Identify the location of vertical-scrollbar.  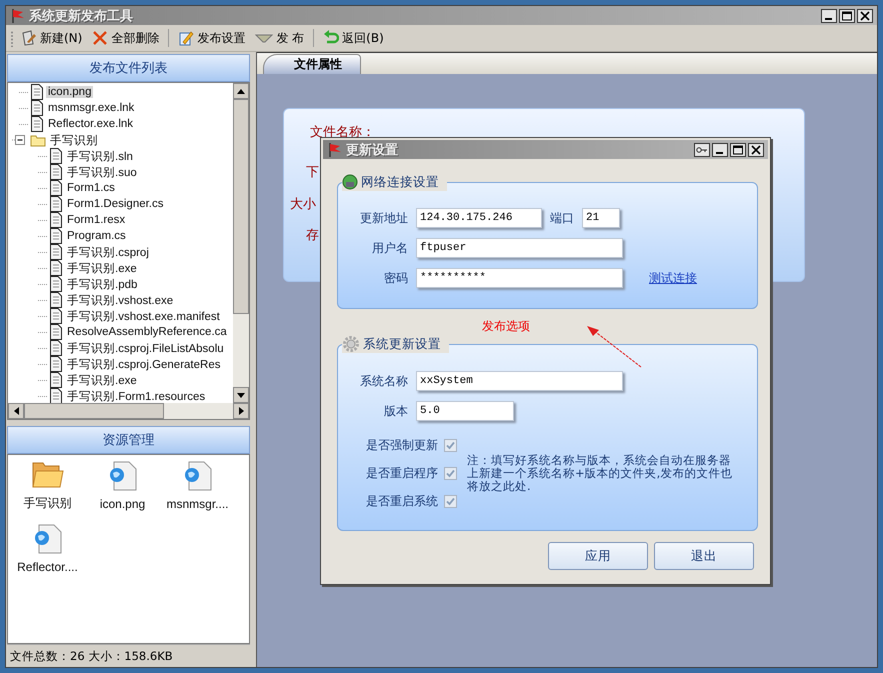
(241, 243).